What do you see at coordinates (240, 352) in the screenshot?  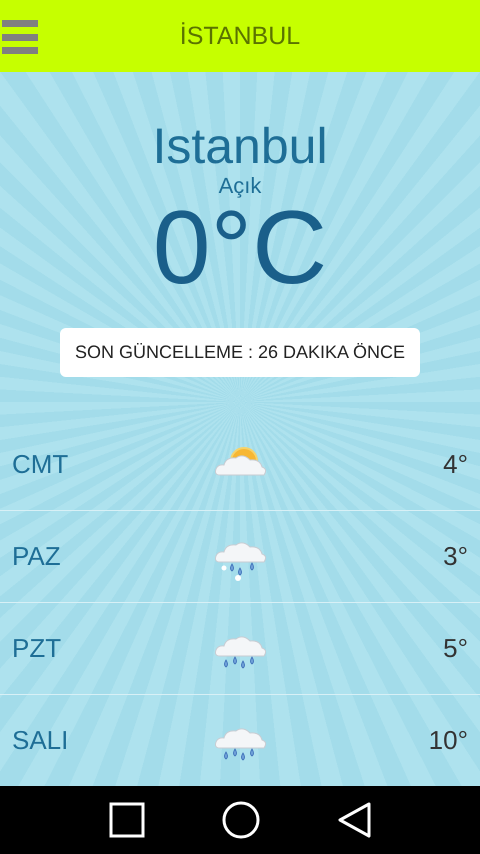 I see `last-update-label: SON GÜNCELLEME : 26 DAKIKA ÖNCE` at bounding box center [240, 352].